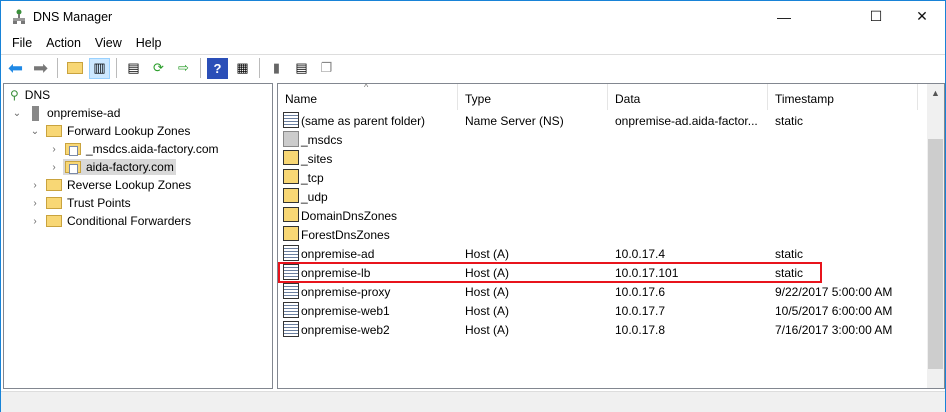 The image size is (946, 412). I want to click on tree-label: Trust Points, so click(99, 203).